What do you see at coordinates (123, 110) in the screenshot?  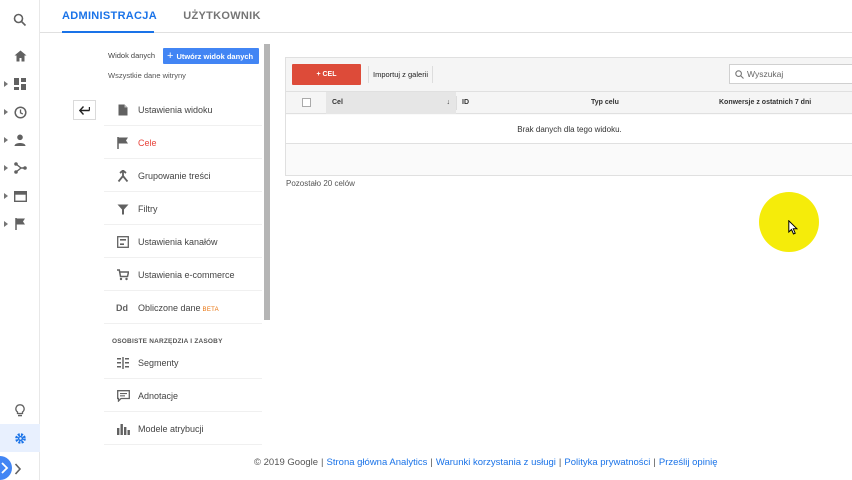 I see `document-icon` at bounding box center [123, 110].